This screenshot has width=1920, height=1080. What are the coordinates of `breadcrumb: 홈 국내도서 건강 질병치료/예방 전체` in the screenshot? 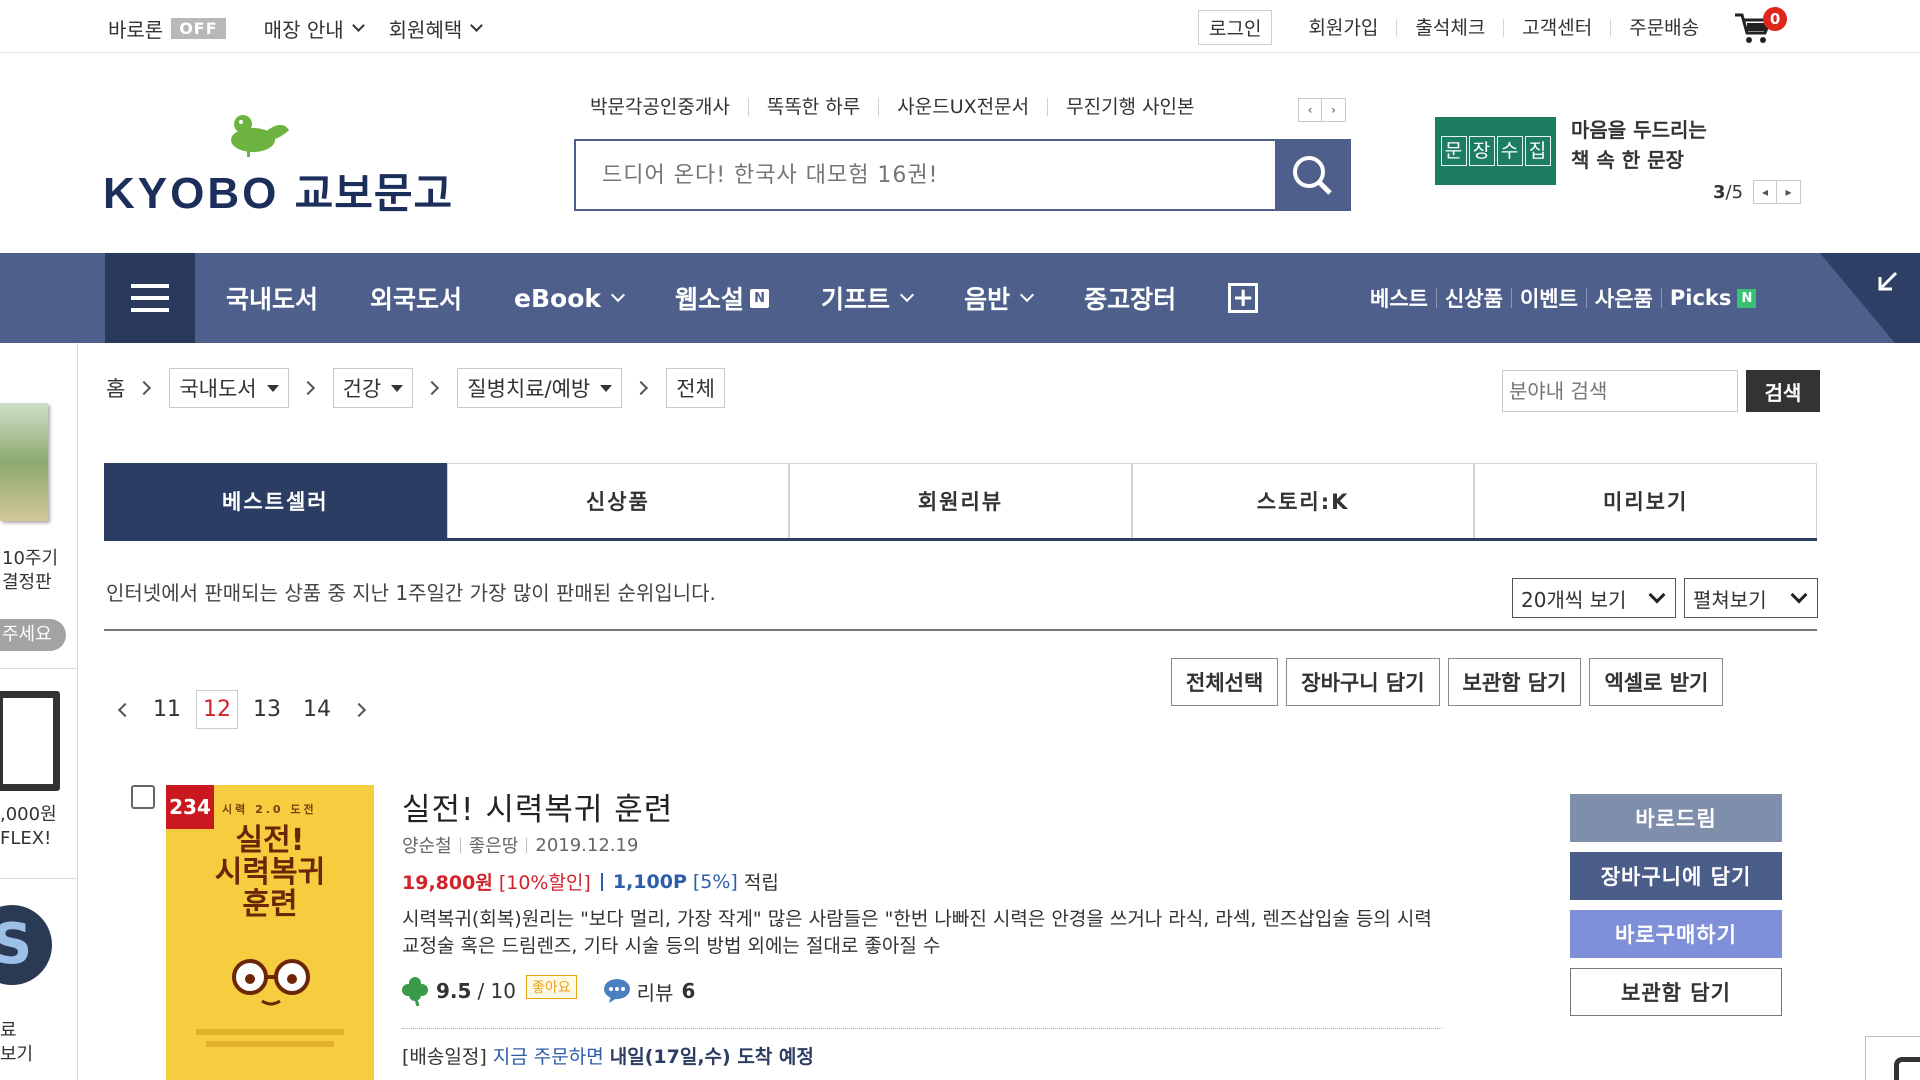 It's located at (415, 388).